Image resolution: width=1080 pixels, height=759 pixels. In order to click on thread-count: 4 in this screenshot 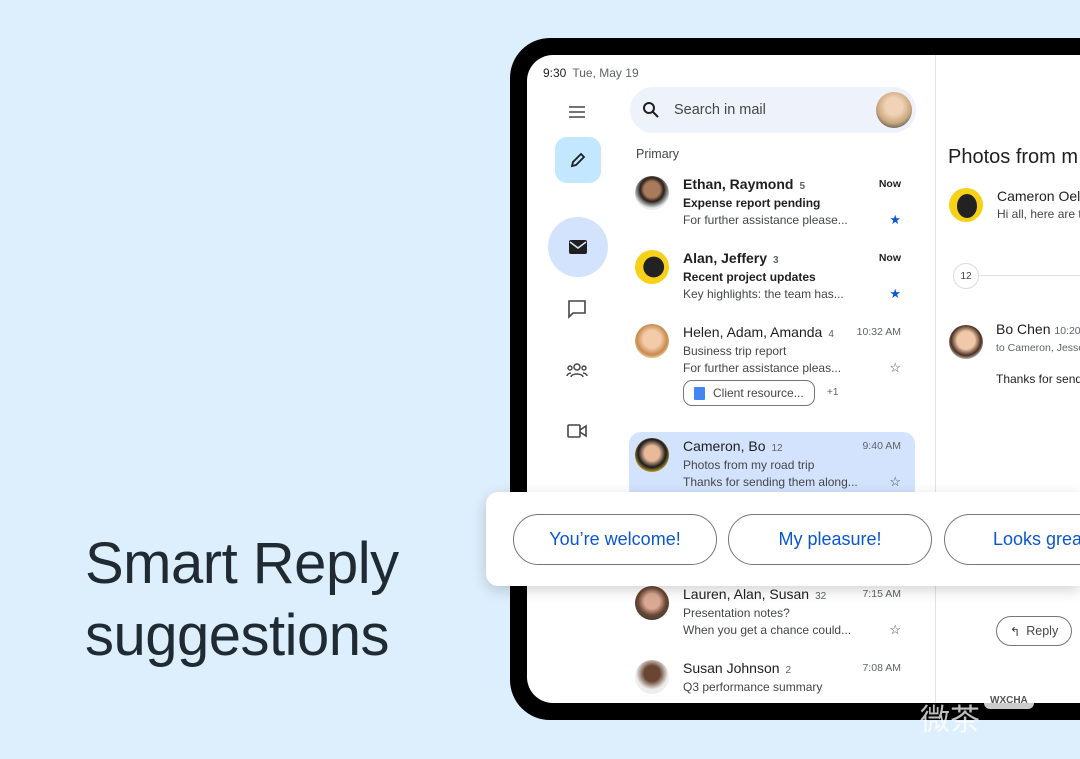, I will do `click(831, 334)`.